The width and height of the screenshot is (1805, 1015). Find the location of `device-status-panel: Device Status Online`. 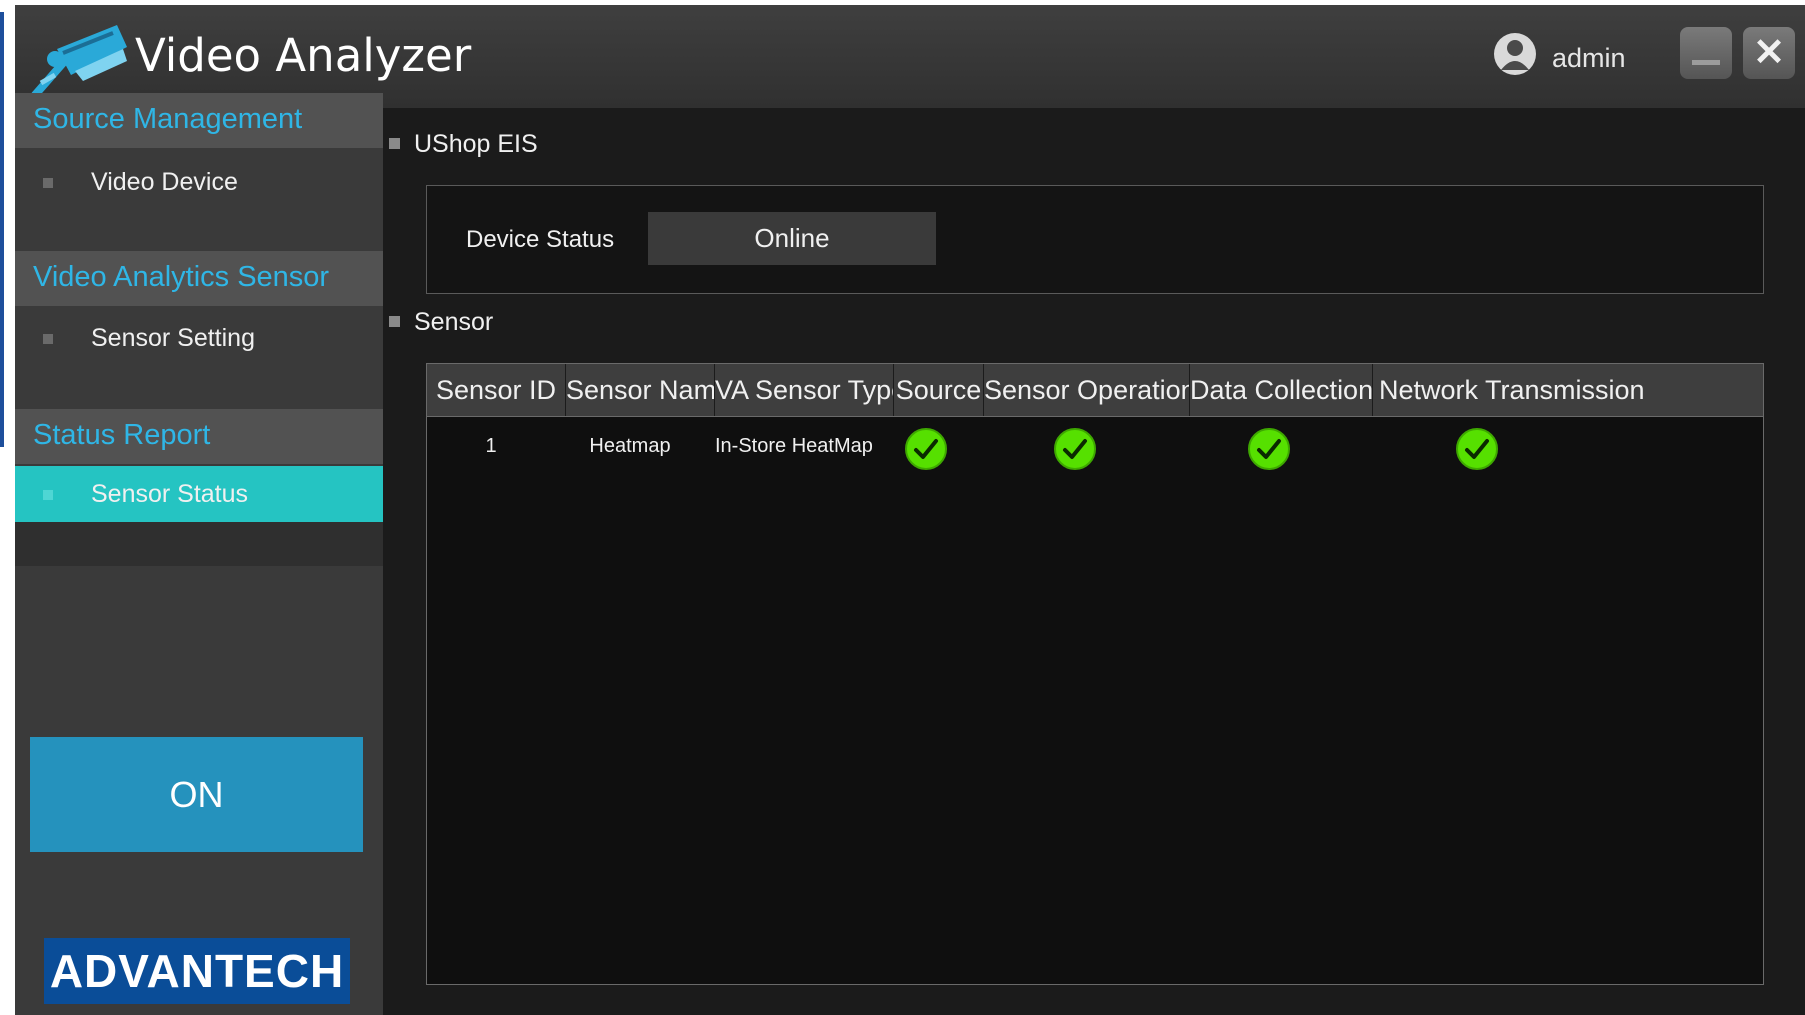

device-status-panel: Device Status Online is located at coordinates (1095, 239).